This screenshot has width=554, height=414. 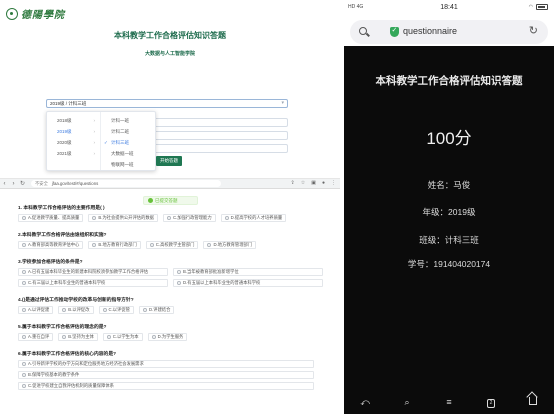 What do you see at coordinates (230, 245) in the screenshot?
I see `answer-option: D.地方教育管理部门` at bounding box center [230, 245].